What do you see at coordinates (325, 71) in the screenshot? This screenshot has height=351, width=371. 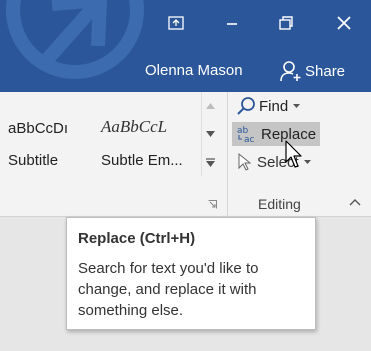 I see `share-label: Share` at bounding box center [325, 71].